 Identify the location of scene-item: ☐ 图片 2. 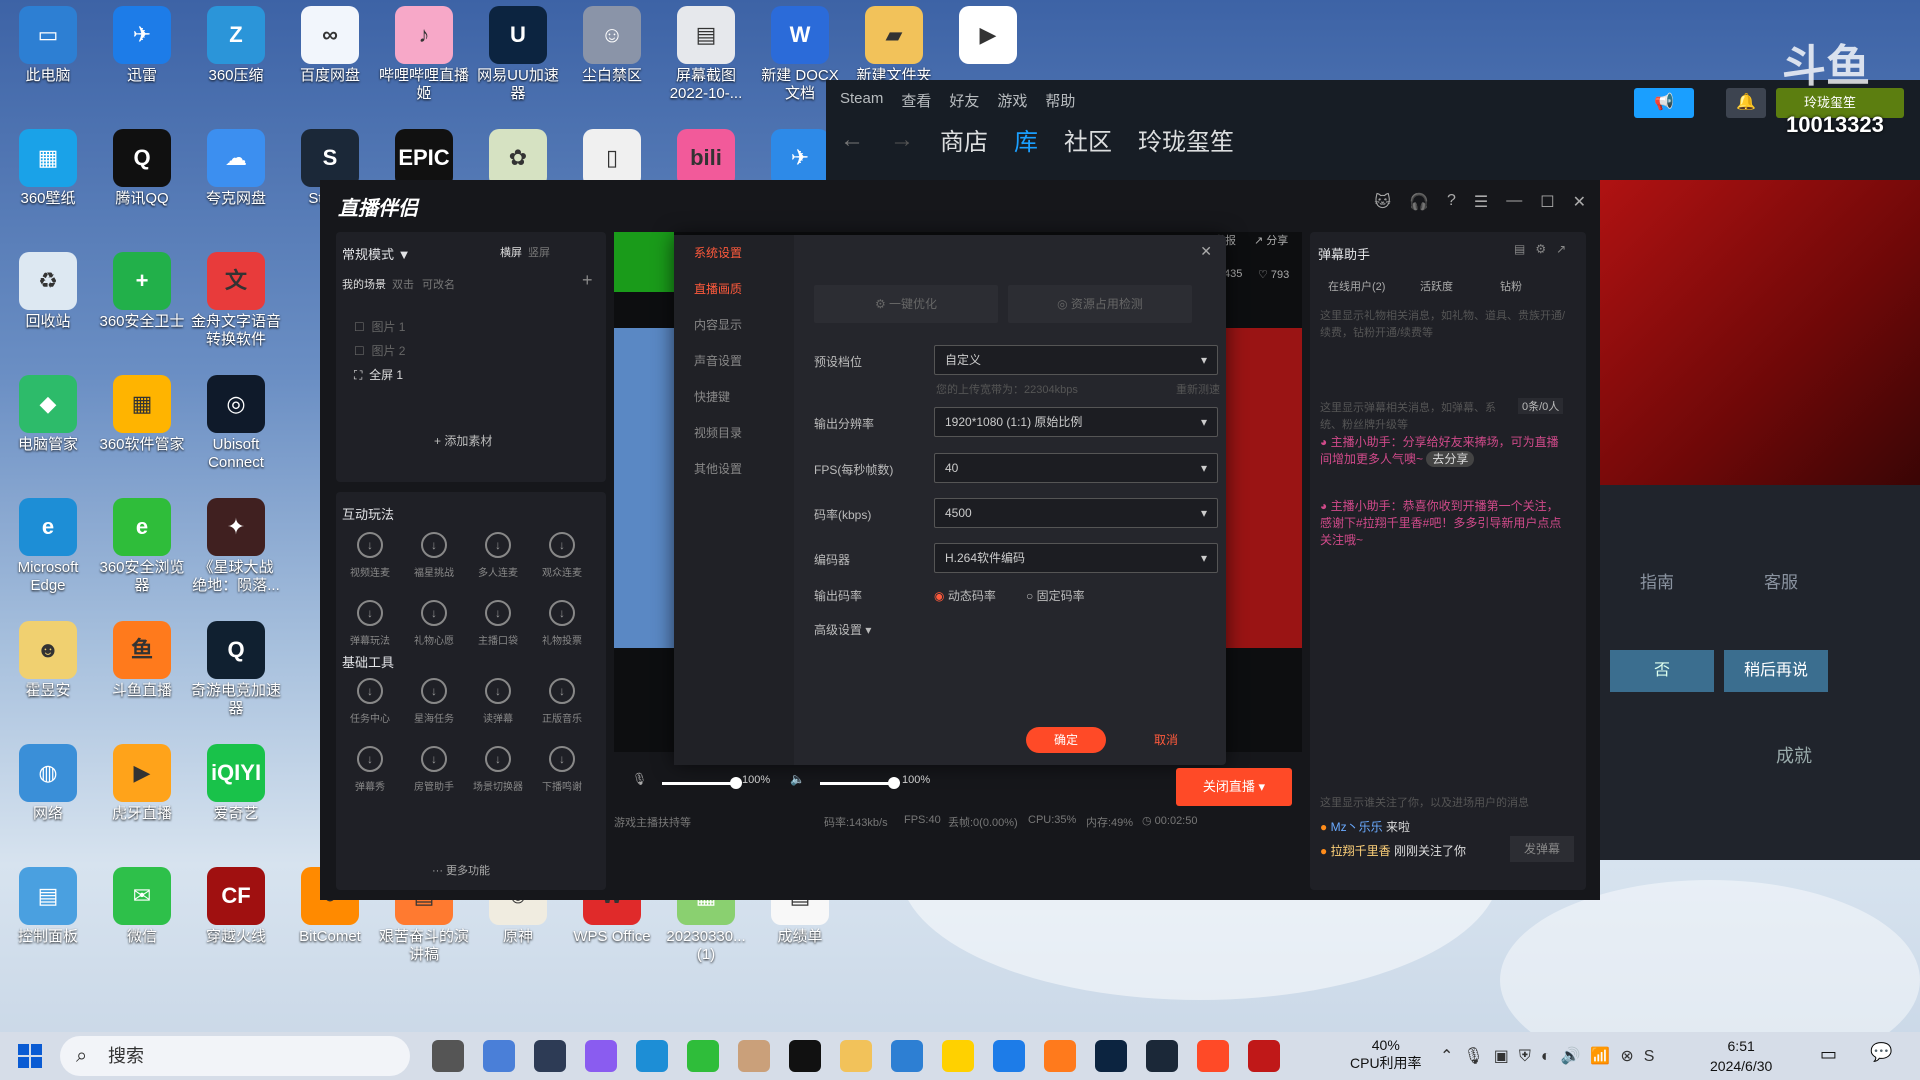
(379, 350).